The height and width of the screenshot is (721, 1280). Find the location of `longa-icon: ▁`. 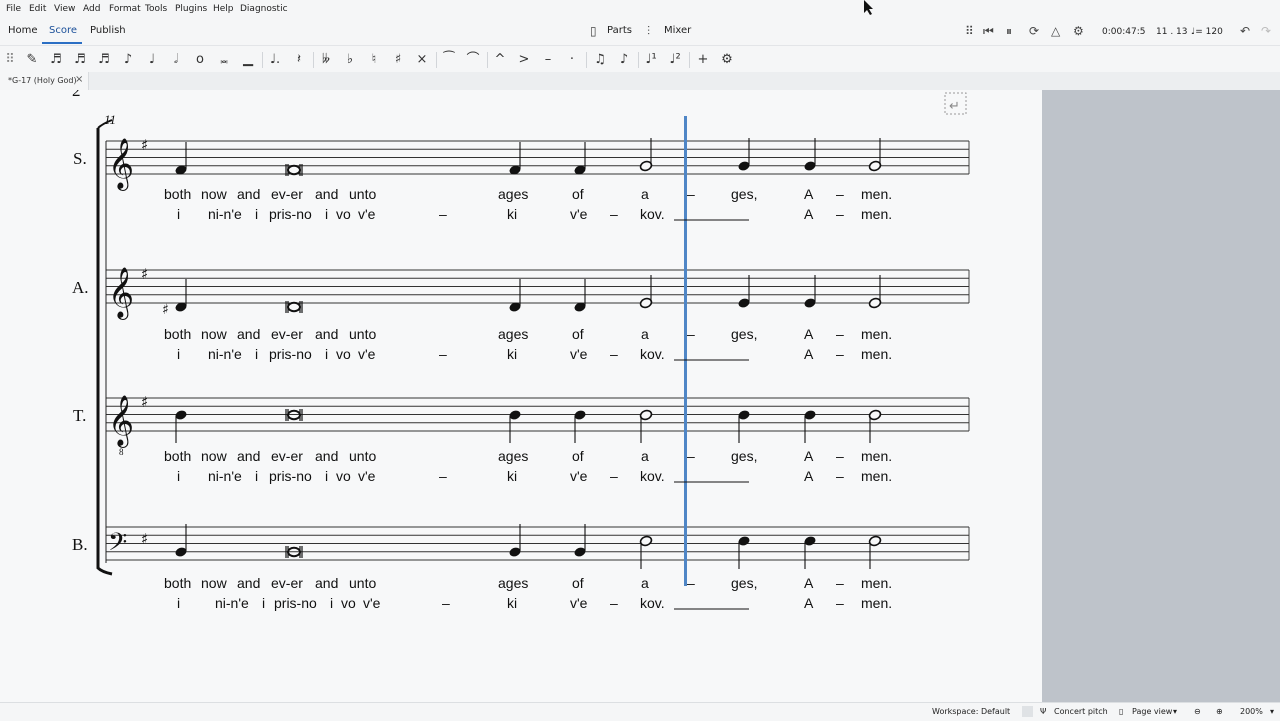

longa-icon: ▁ is located at coordinates (248, 60).